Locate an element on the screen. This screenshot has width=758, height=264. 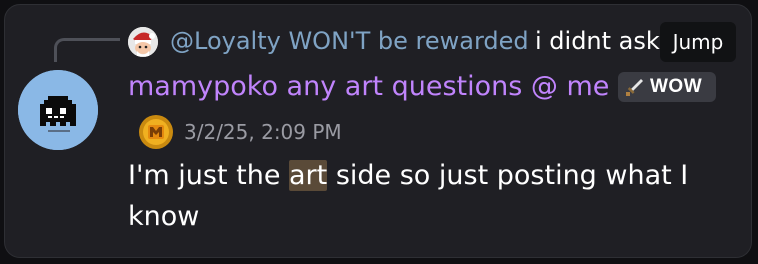
message-timestamp: 3/2/25, 2:09 PM is located at coordinates (263, 132).